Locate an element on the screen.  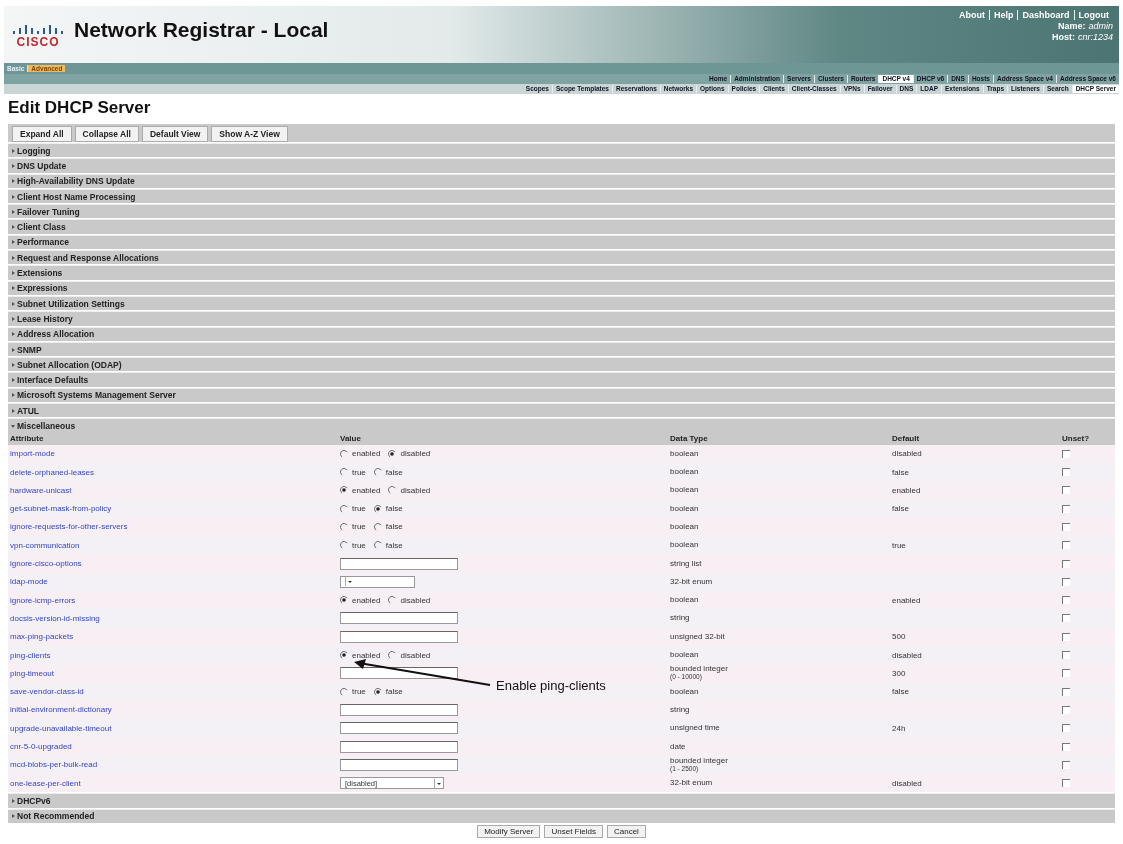
section-header: Subnet Allocation (ODAP) is located at coordinates (561, 364).